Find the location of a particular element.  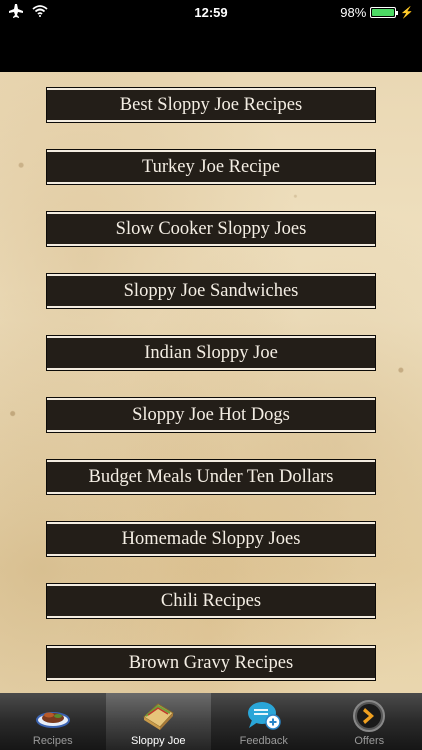

recipe-button: Homemade Sloppy Joes is located at coordinates (211, 539).